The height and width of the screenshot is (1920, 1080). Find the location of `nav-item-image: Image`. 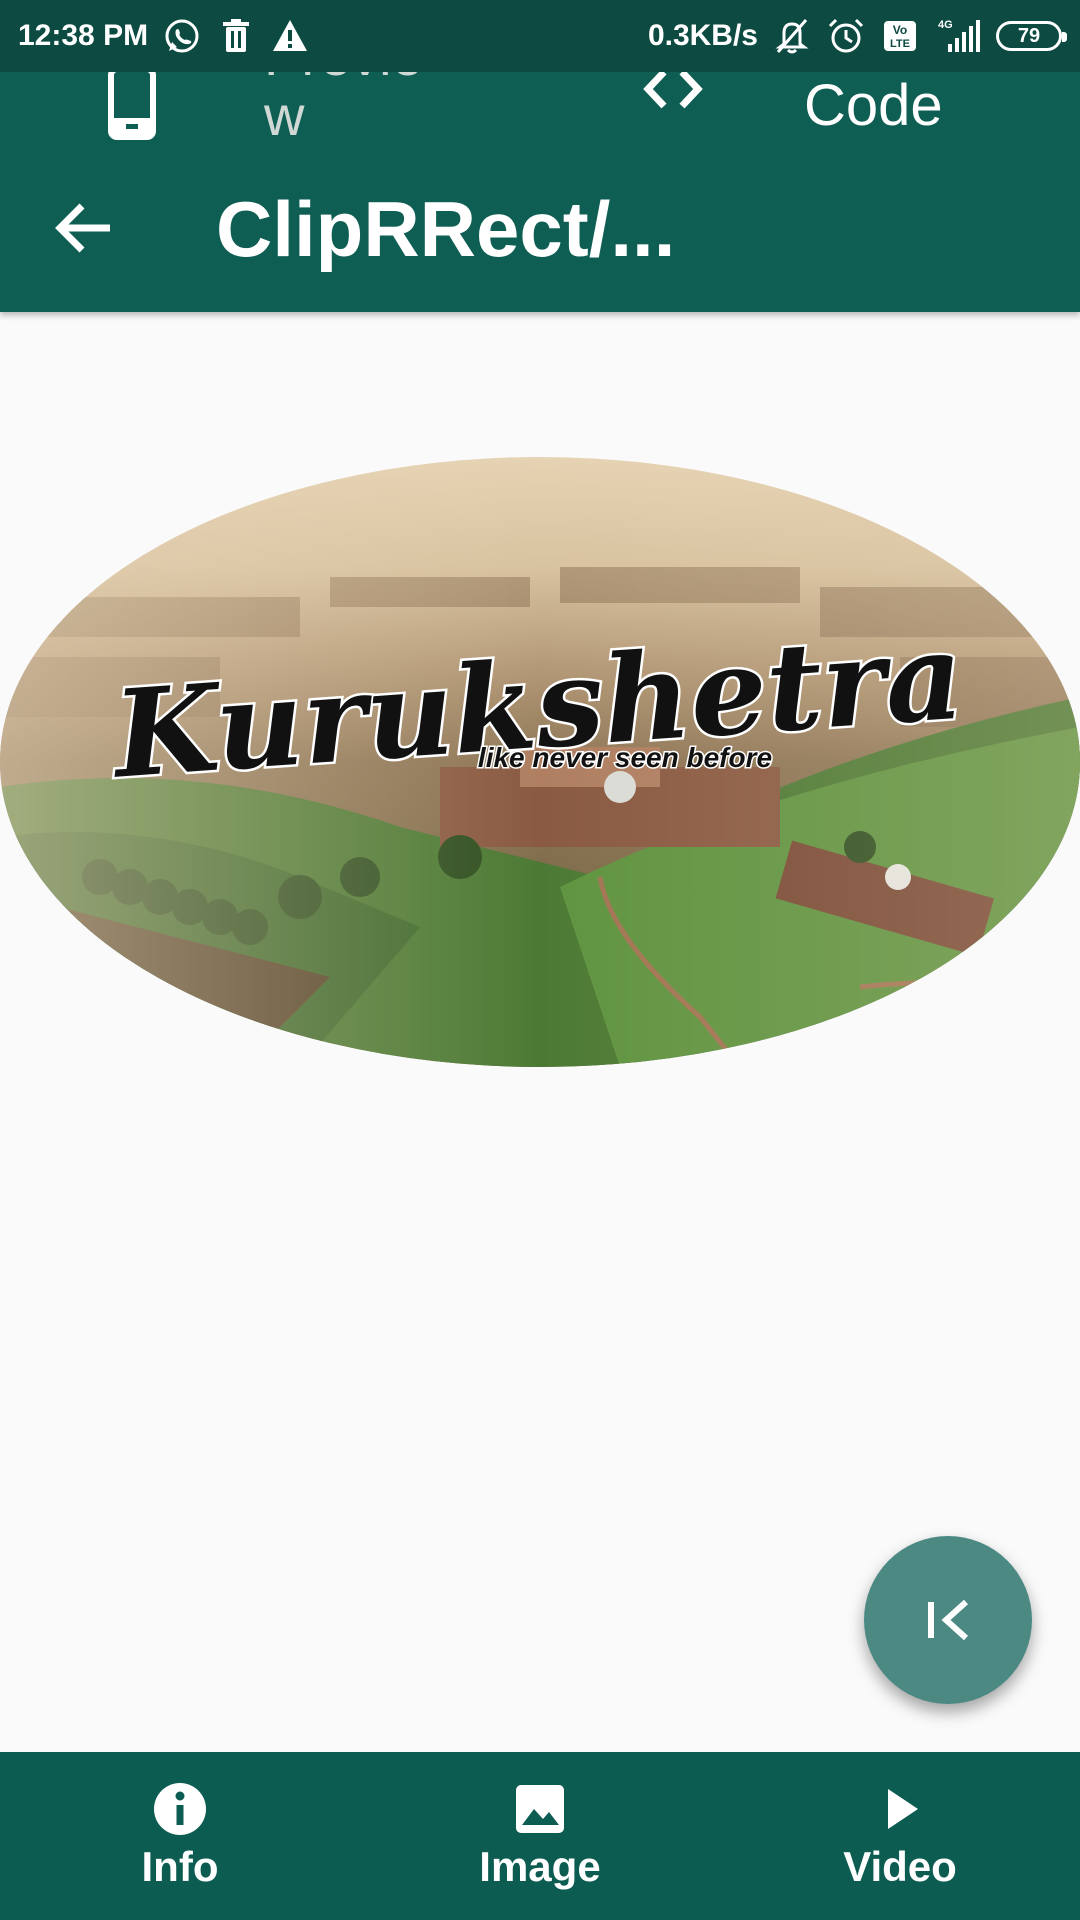

nav-item-image: Image is located at coordinates (540, 1836).